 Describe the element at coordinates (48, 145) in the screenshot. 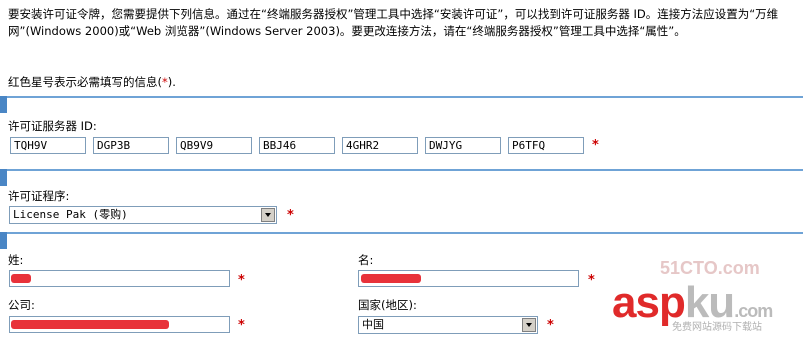

I see `license-server-id-field-1: TQH9V` at that location.